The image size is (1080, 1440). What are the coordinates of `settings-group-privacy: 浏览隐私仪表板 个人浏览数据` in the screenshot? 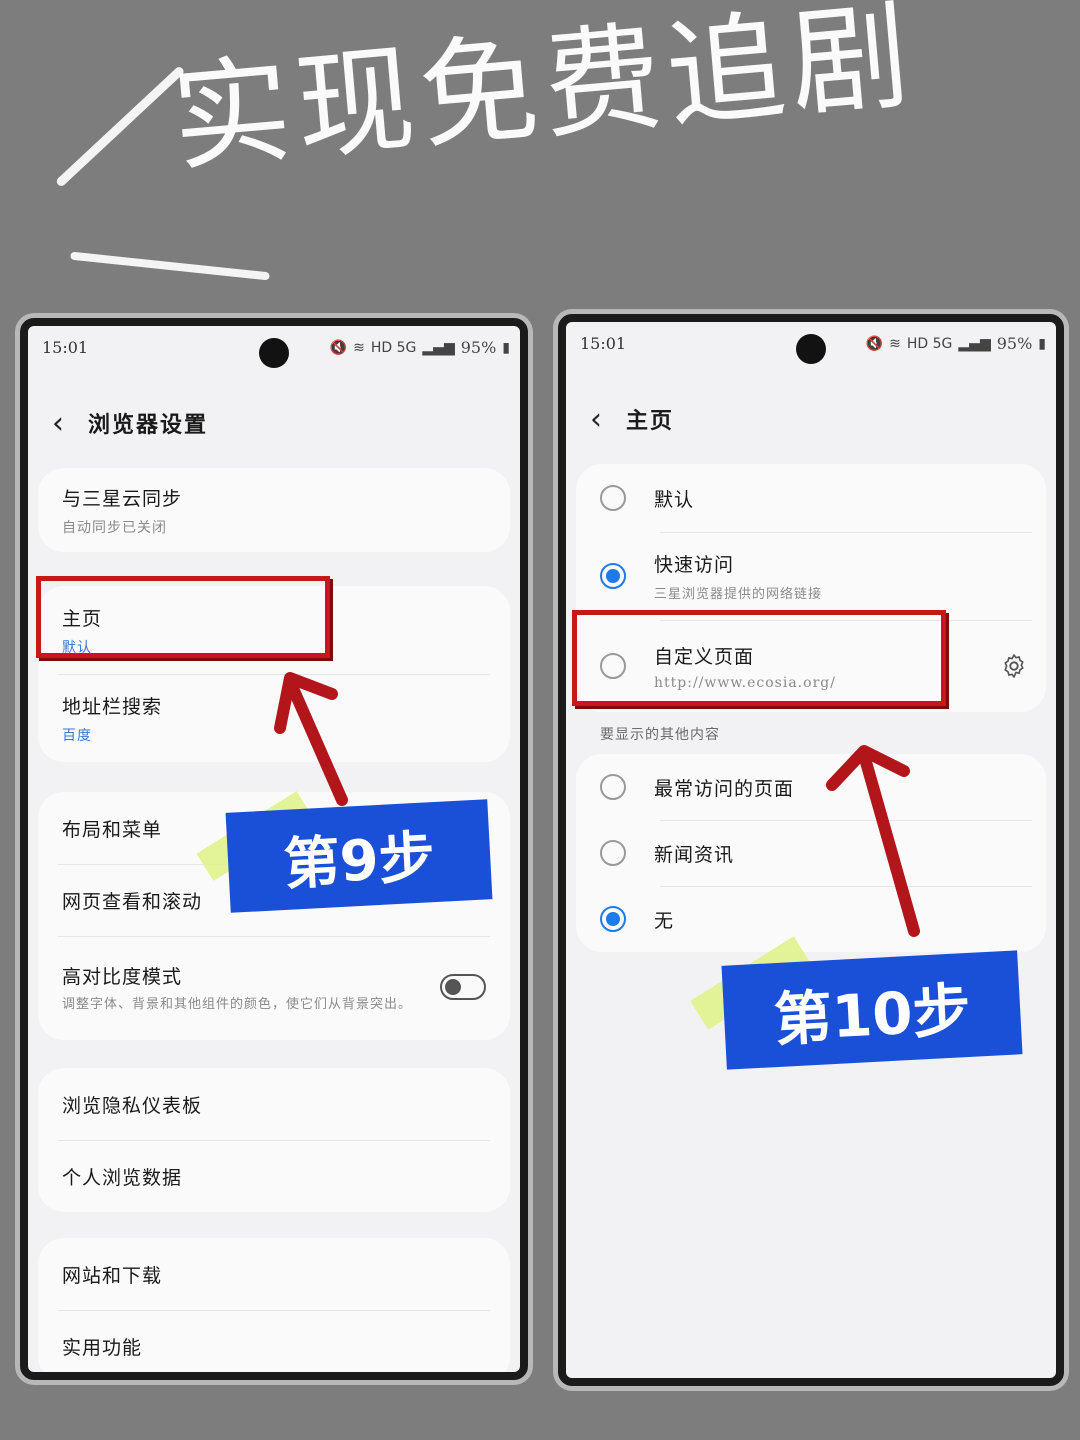 It's located at (274, 1140).